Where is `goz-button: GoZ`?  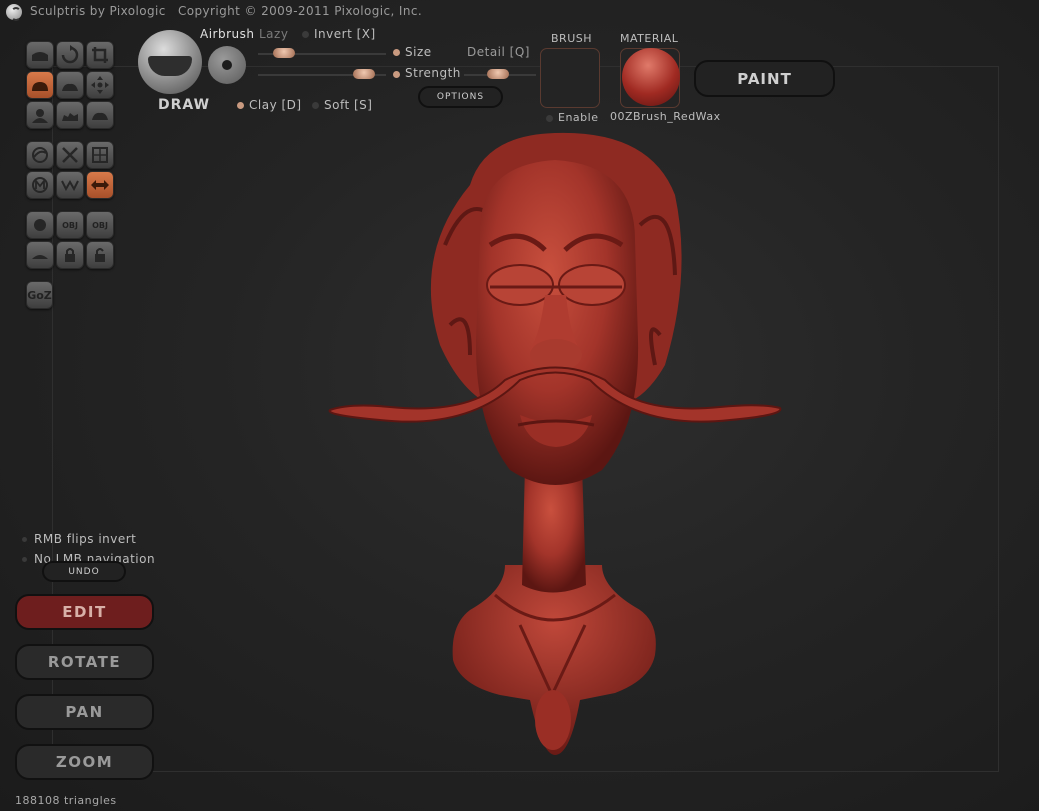 goz-button: GoZ is located at coordinates (39, 295).